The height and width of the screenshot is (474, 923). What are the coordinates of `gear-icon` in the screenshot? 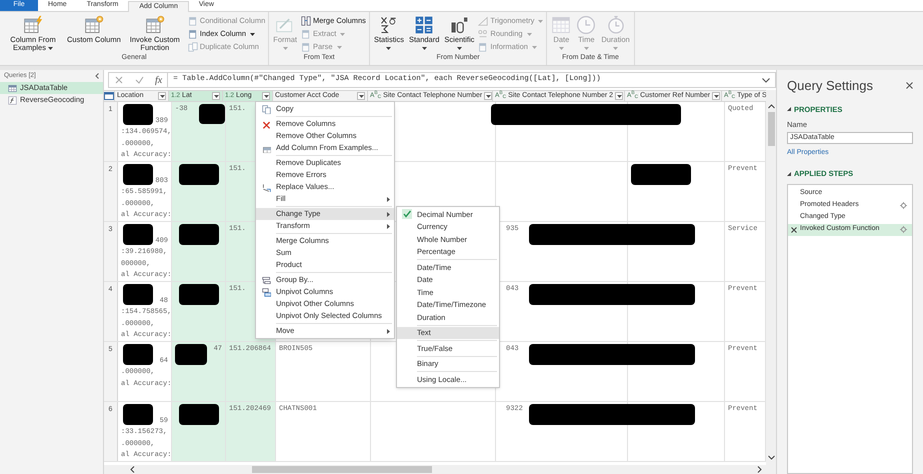 It's located at (903, 206).